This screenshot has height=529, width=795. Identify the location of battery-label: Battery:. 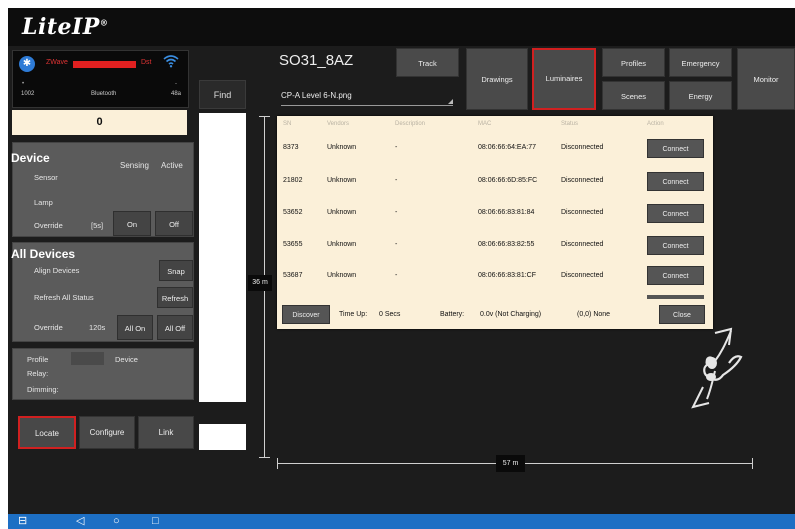
(452, 314).